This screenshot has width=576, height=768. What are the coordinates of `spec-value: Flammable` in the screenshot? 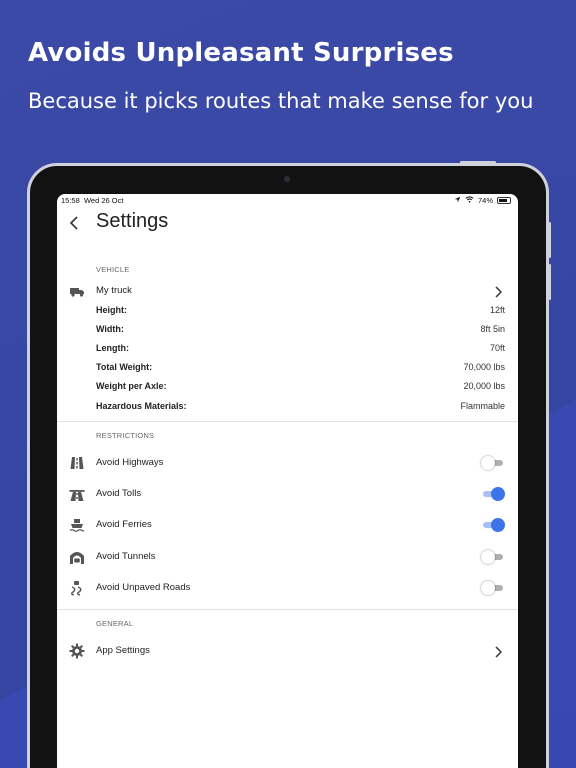 It's located at (482, 406).